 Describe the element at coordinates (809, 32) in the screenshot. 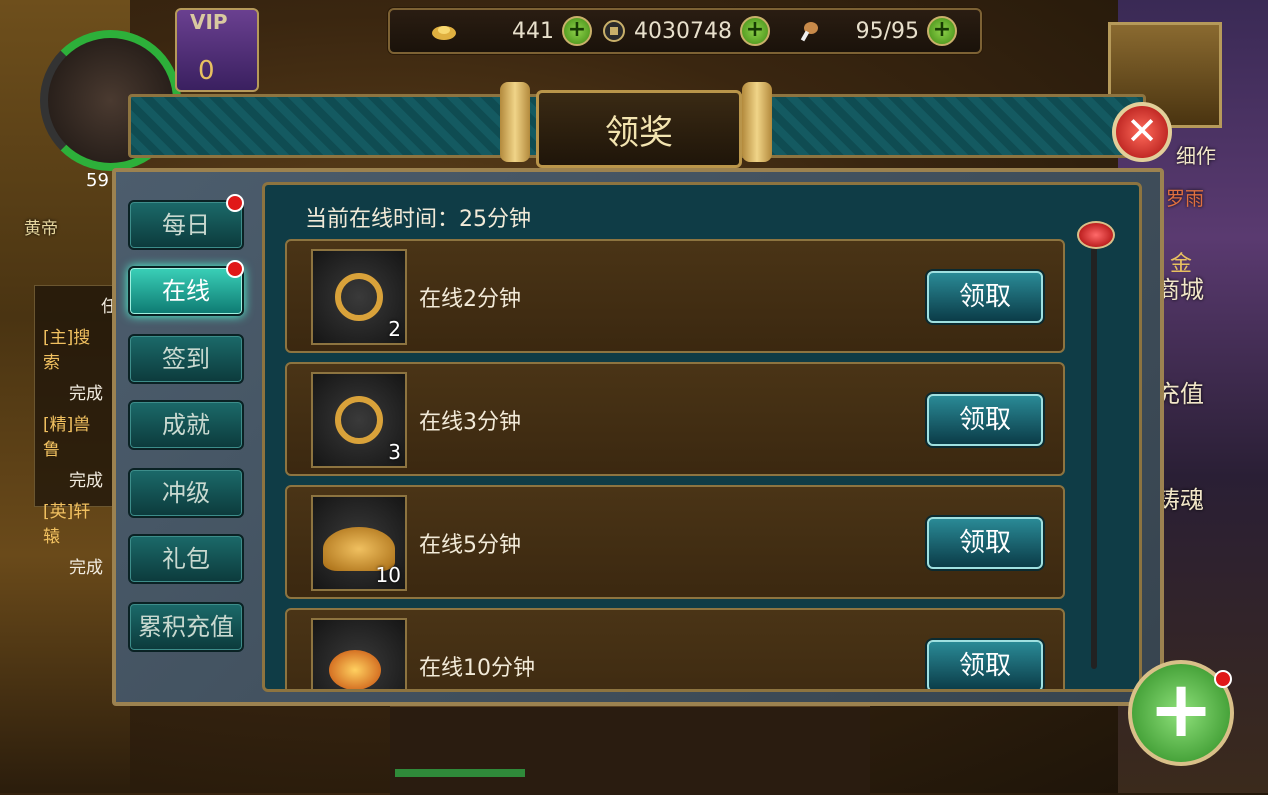

I see `drumstick-icon` at that location.